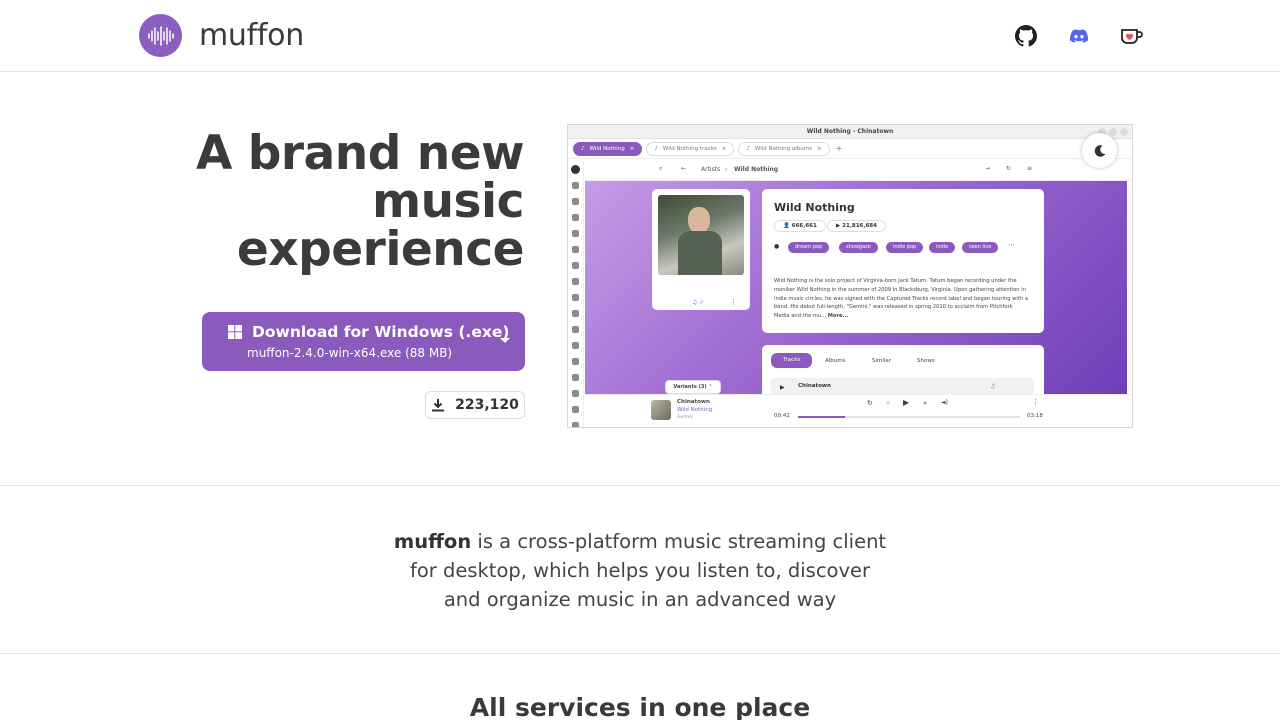  Describe the element at coordinates (926, 361) in the screenshot. I see `subtab-shows: Shows` at that location.